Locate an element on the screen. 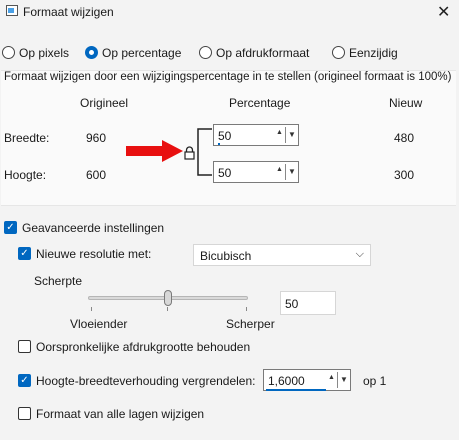 The width and height of the screenshot is (459, 440). resize-all-layers-label: Formaat van alle lagen wijzigen is located at coordinates (120, 414).